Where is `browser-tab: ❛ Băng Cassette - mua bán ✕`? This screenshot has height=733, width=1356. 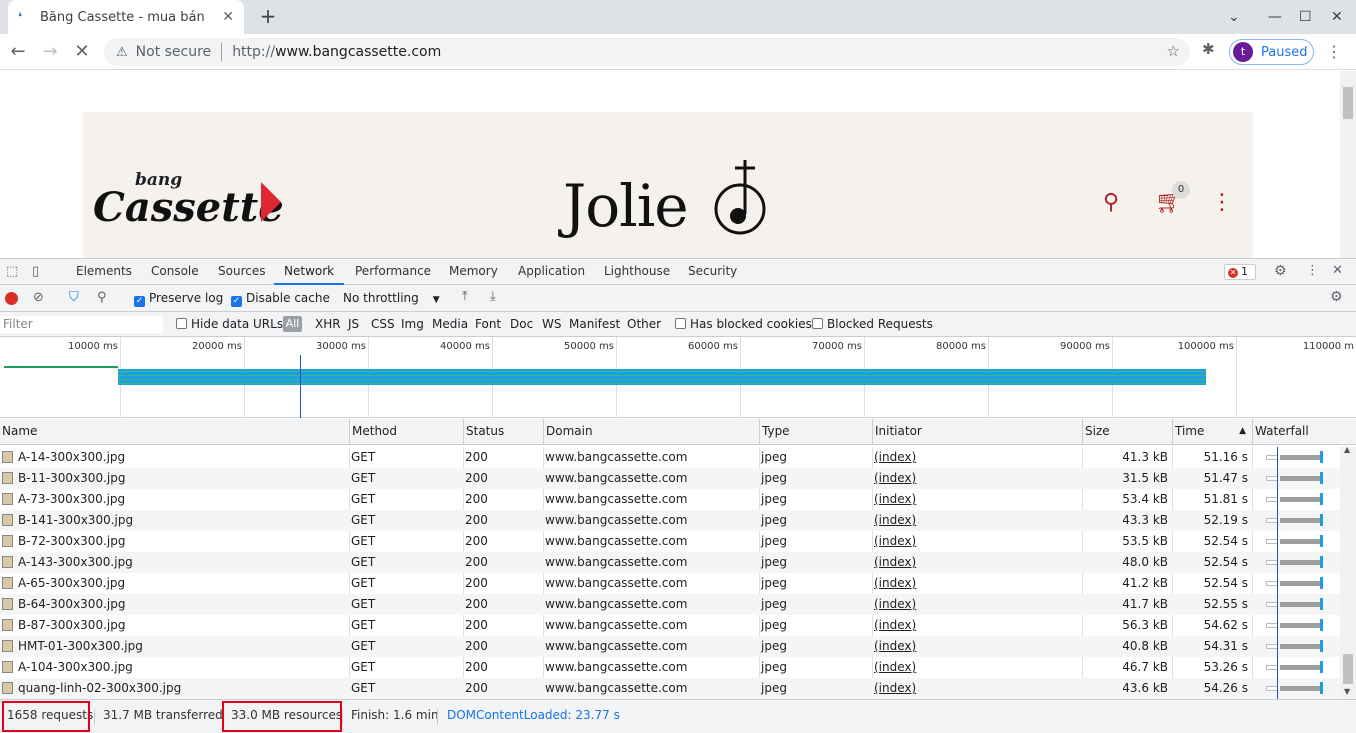 browser-tab: ❛ Băng Cassette - mua bán ✕ is located at coordinates (126, 17).